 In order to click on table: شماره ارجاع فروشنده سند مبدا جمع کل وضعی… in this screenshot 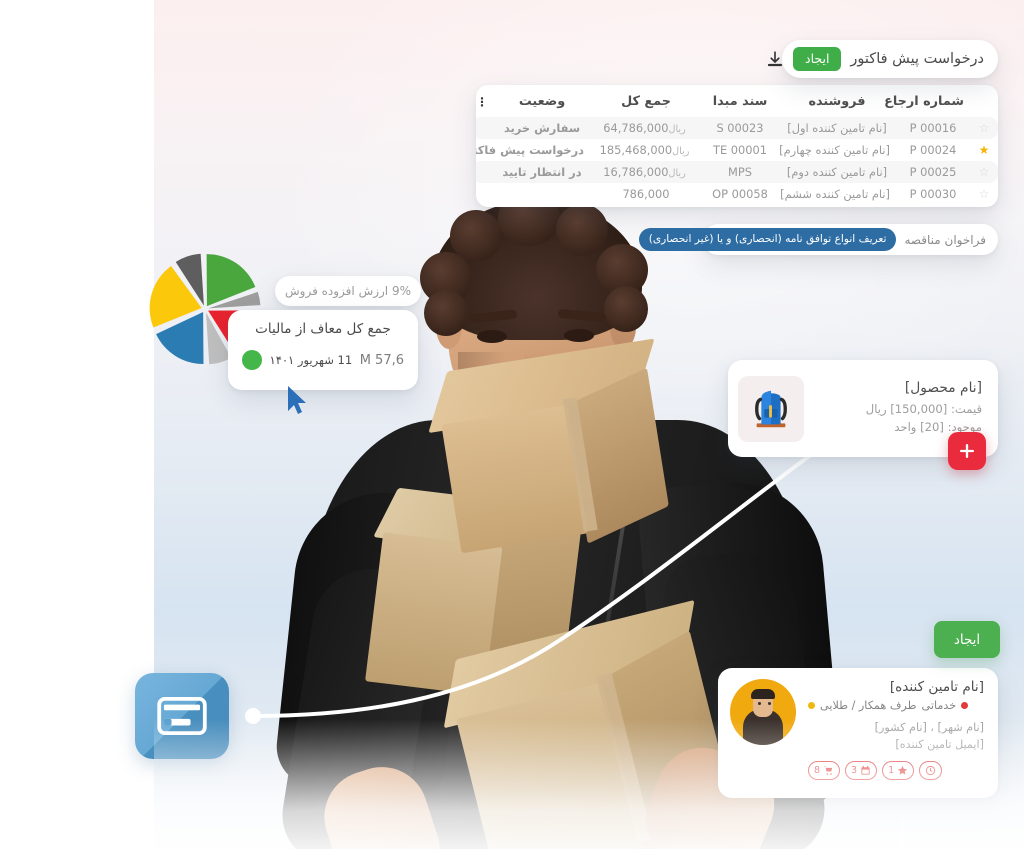, I will do `click(737, 145)`.